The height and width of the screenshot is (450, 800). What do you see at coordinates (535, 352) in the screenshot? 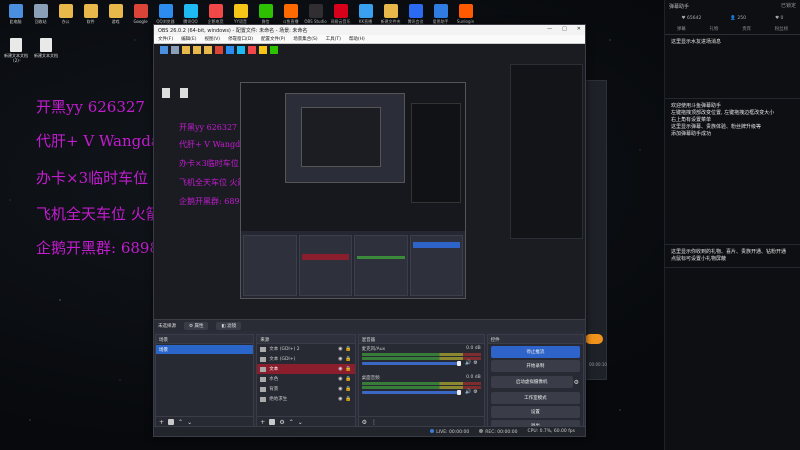
I see `stop-streaming-button: 停止推流` at bounding box center [535, 352].